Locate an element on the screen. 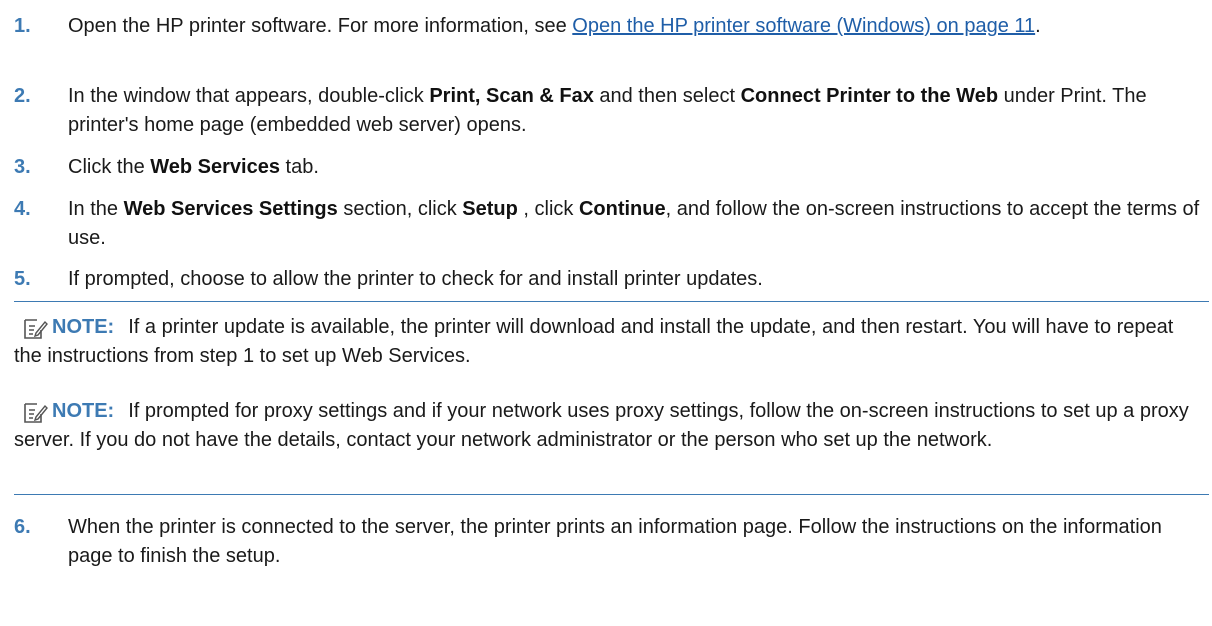 The image size is (1212, 626). step-number: 4. is located at coordinates (22, 209).